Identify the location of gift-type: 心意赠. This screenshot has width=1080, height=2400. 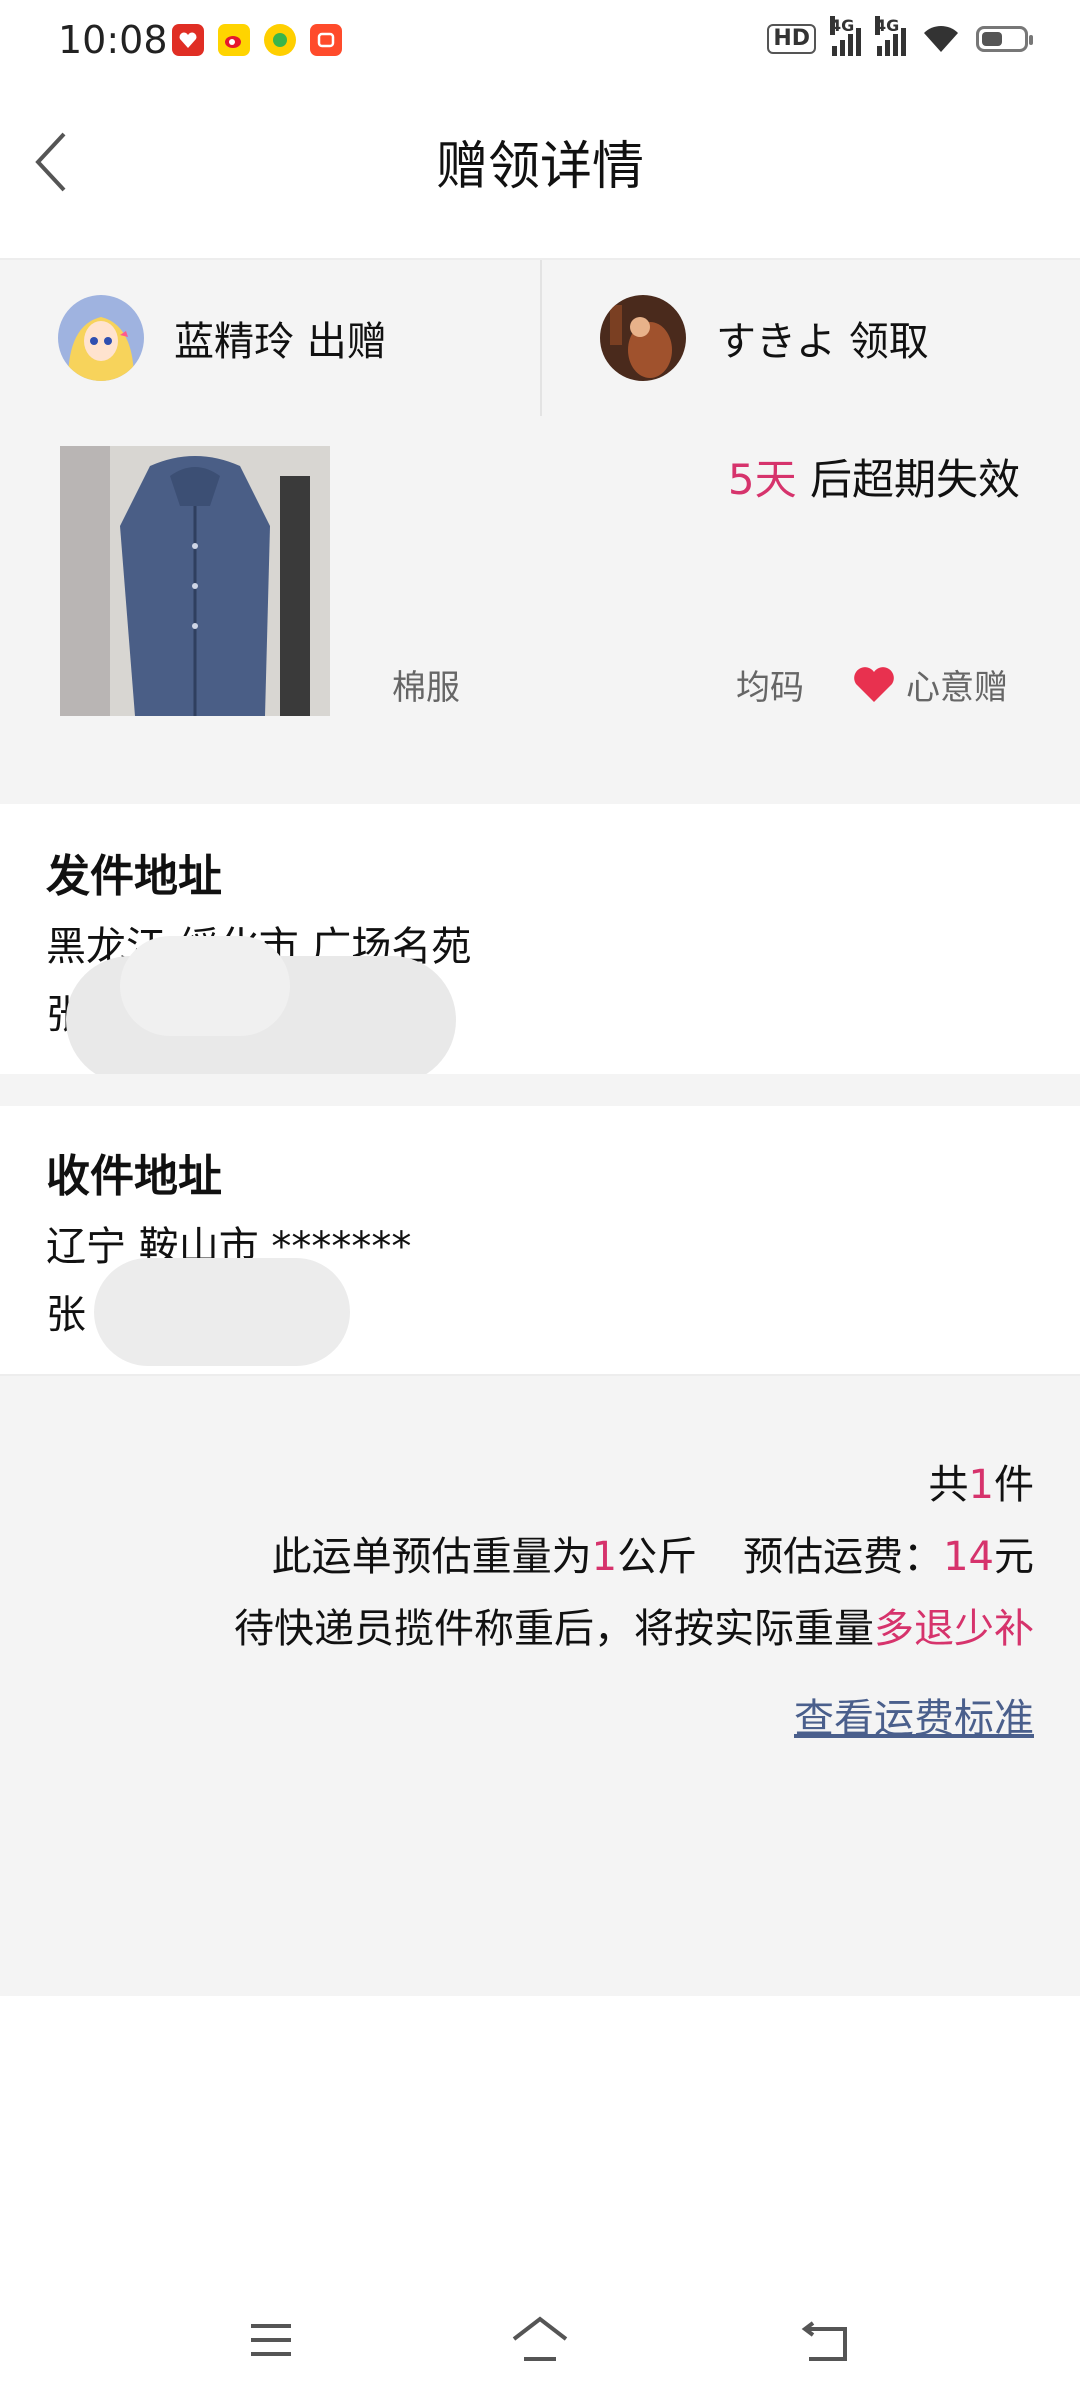
(930, 684).